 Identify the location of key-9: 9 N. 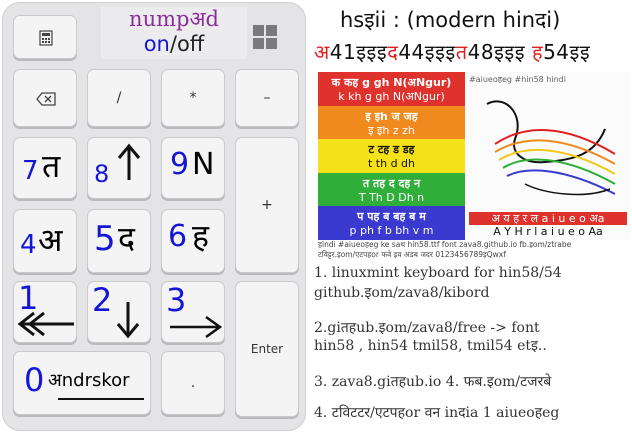
(193, 168).